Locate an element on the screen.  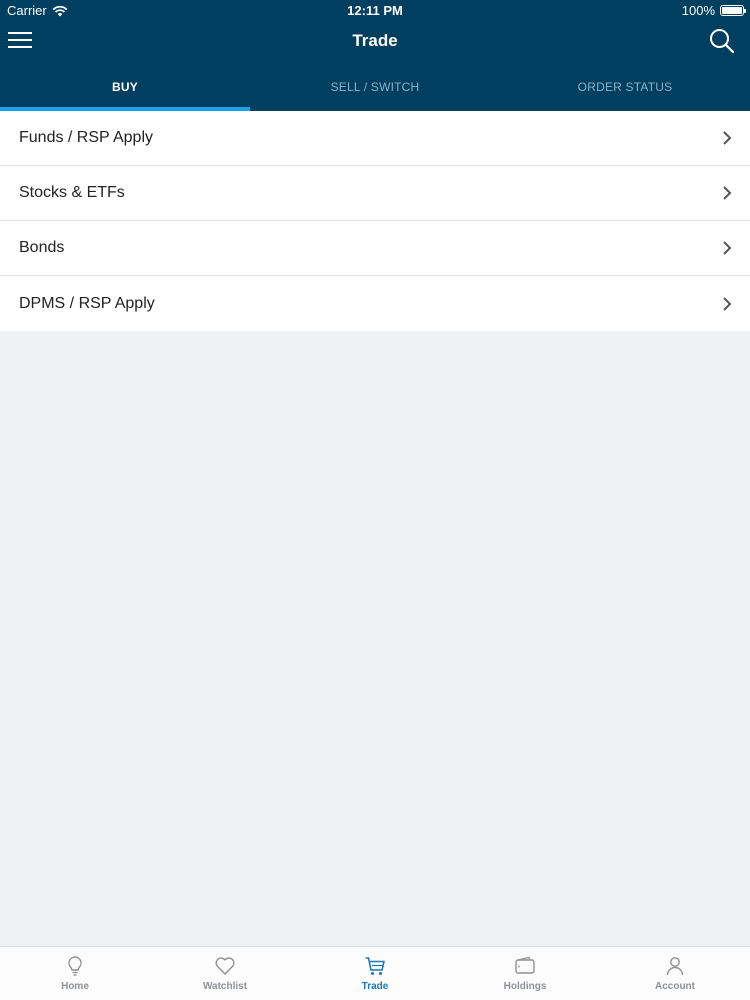
tab-bar-holdings: Holdings is located at coordinates (525, 973).